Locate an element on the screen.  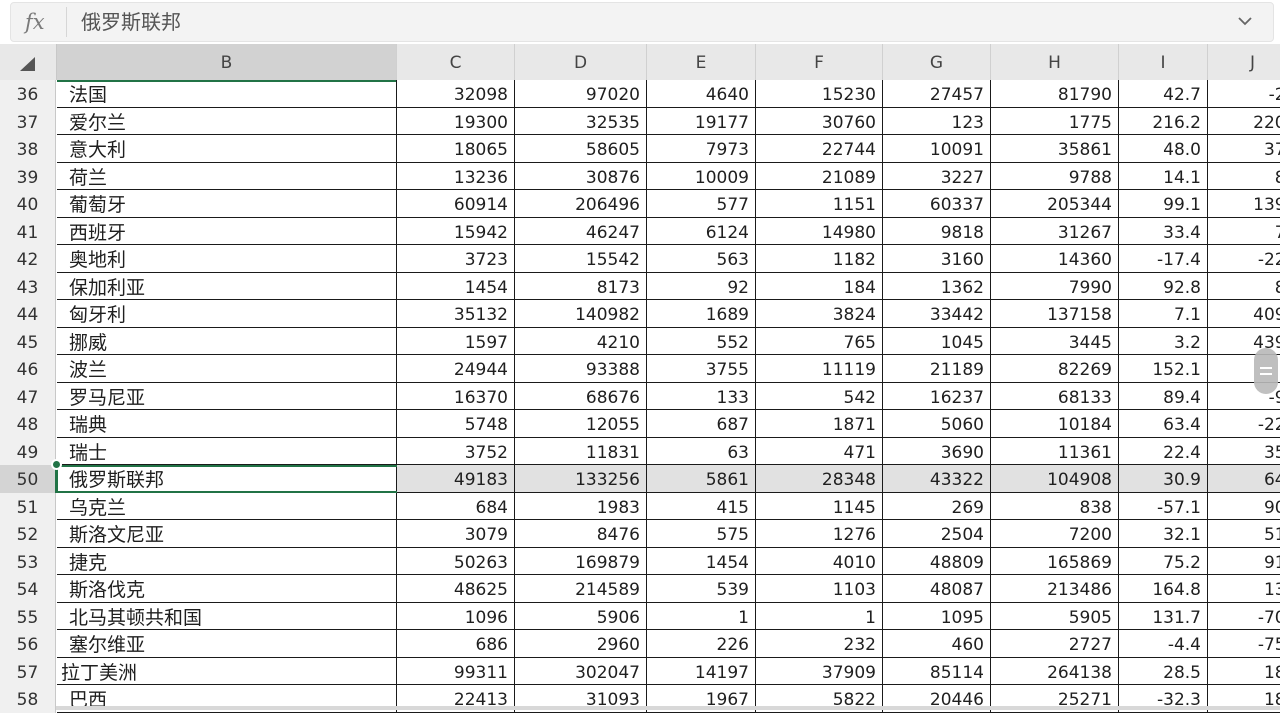
cell-value: 184 is located at coordinates (819, 286).